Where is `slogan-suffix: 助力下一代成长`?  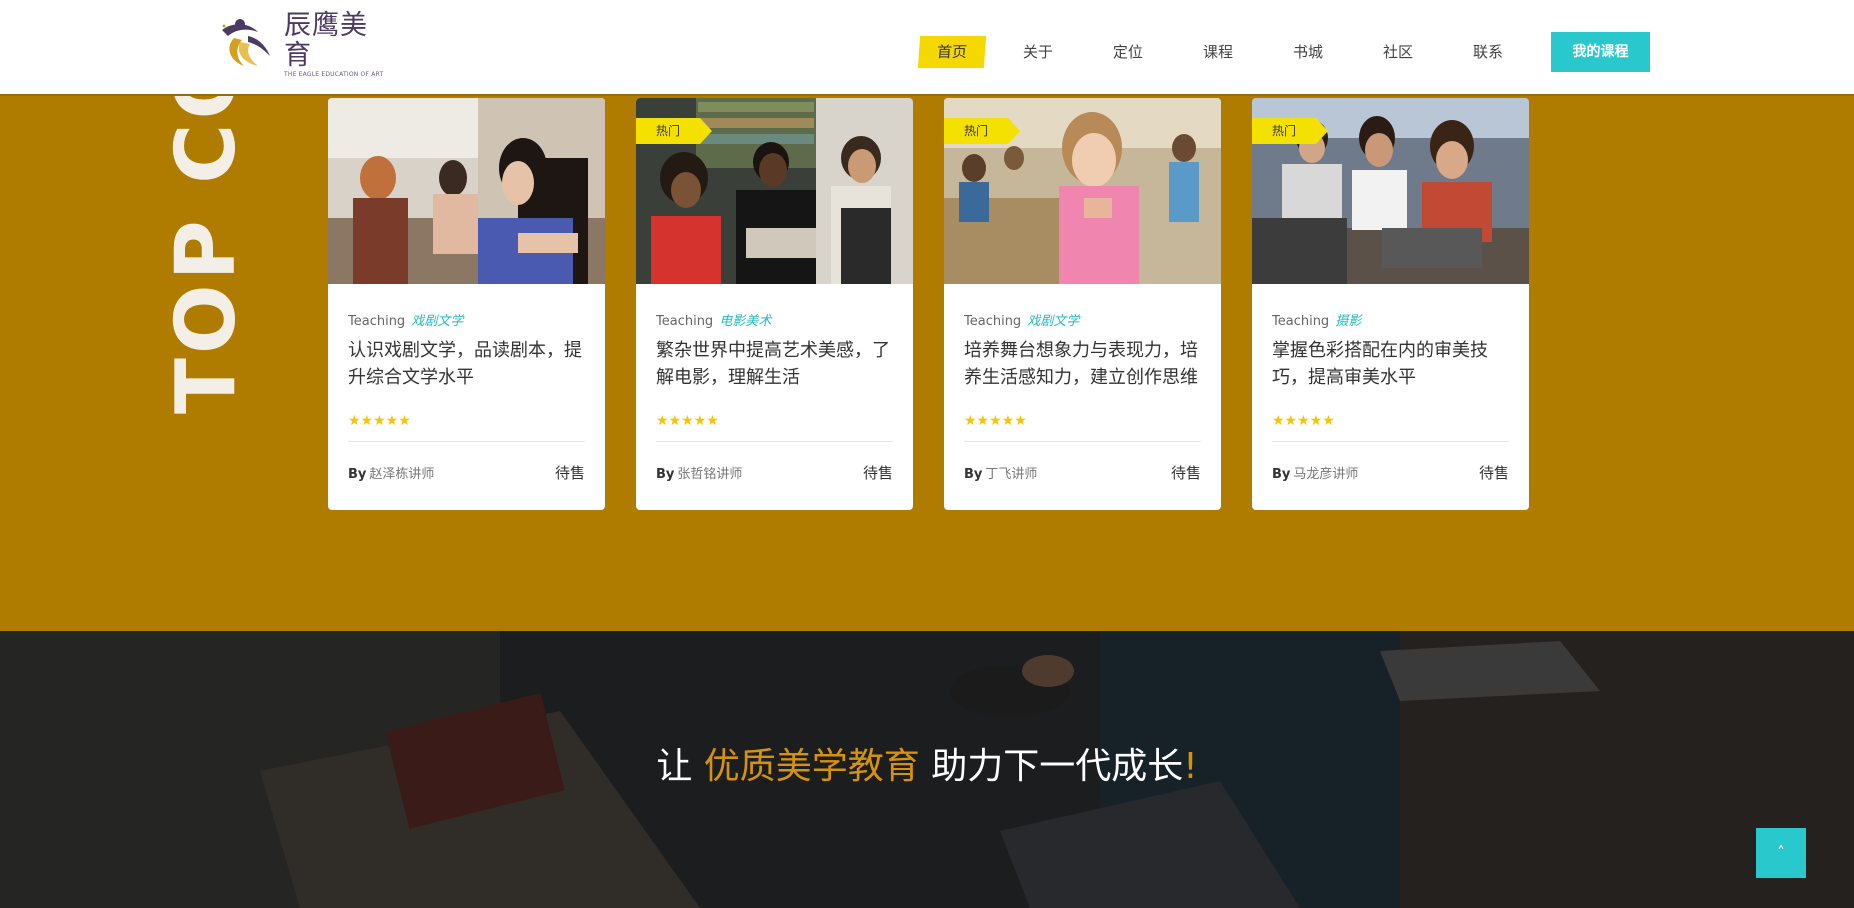
slogan-suffix: 助力下一代成长 is located at coordinates (1051, 766).